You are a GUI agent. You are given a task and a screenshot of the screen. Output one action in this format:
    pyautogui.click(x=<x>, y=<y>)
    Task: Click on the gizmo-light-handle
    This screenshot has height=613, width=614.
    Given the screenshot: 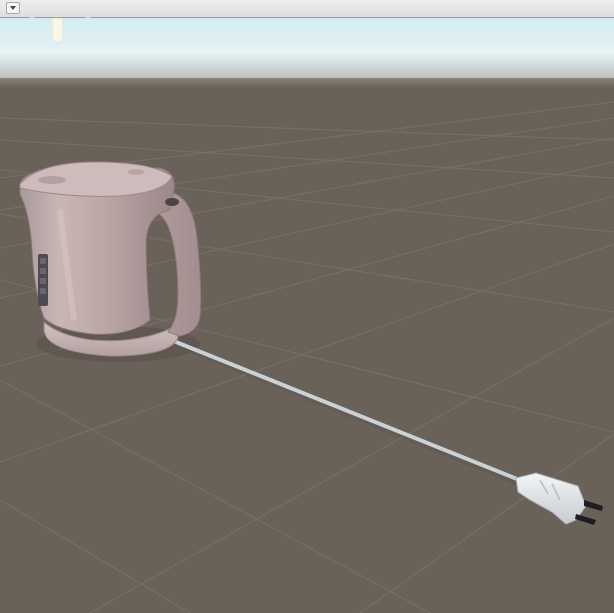 What is the action you would take?
    pyautogui.click(x=57, y=30)
    